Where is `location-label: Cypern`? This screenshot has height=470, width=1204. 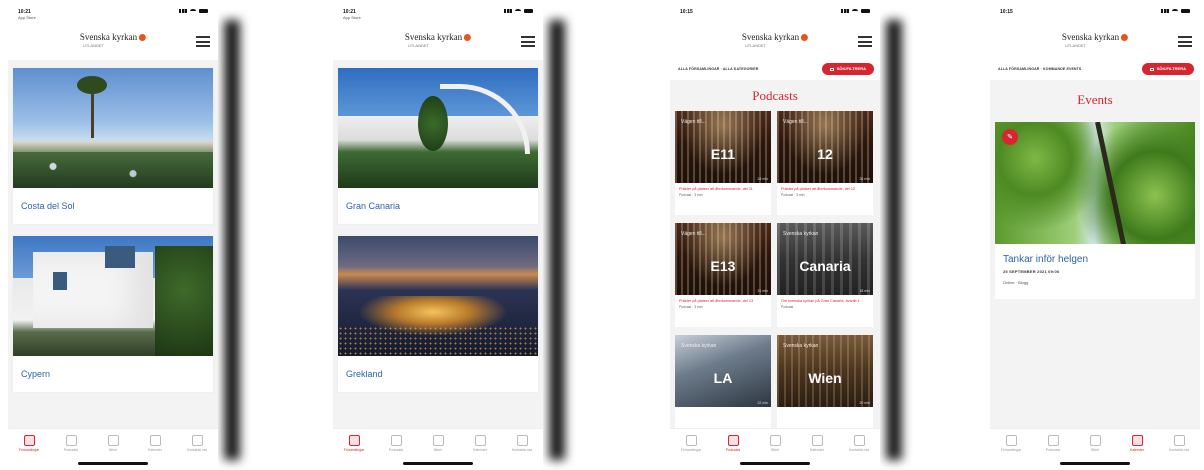 location-label: Cypern is located at coordinates (36, 374).